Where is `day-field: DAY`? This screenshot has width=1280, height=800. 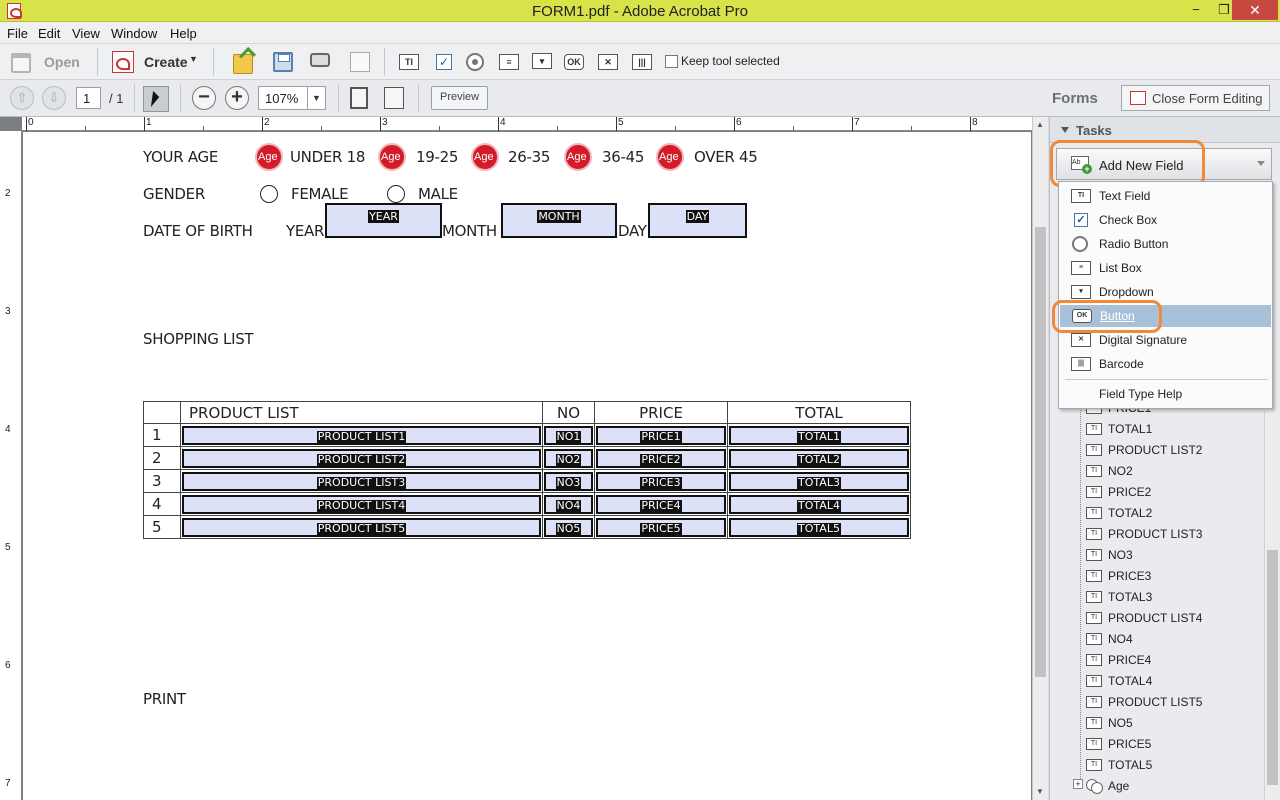
day-field: DAY is located at coordinates (697, 220).